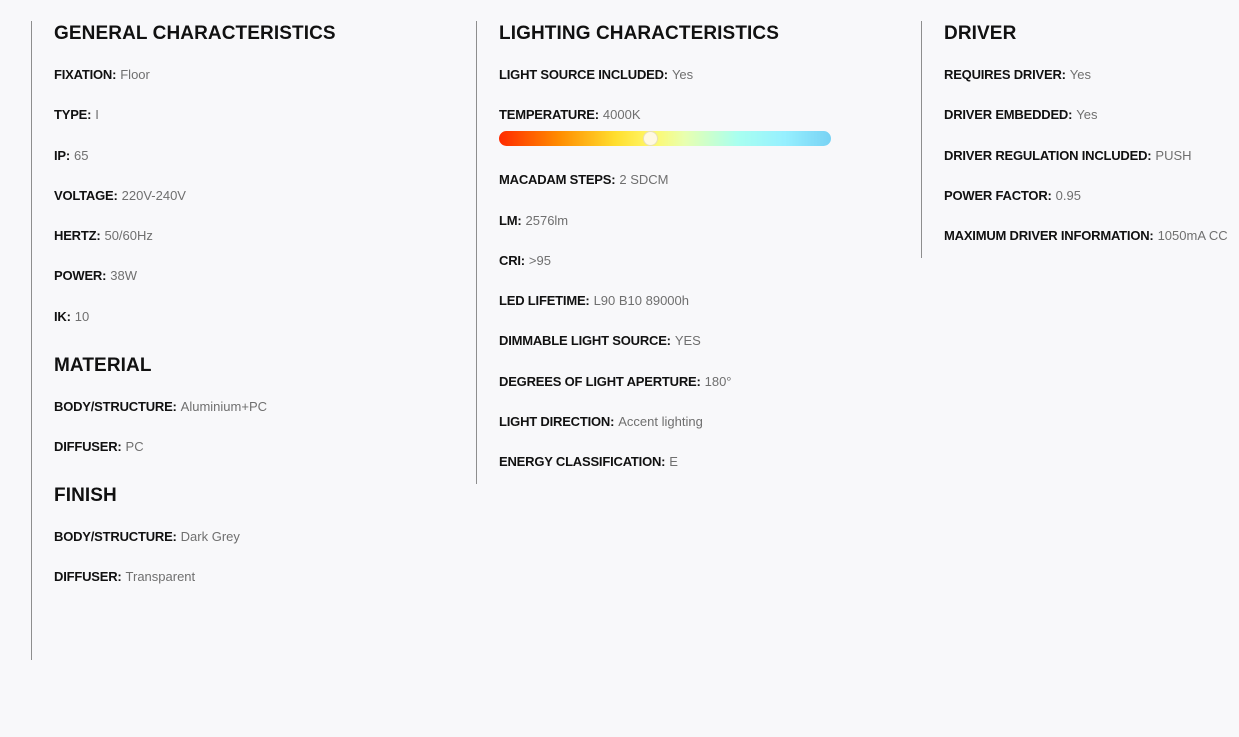 The width and height of the screenshot is (1239, 737). I want to click on spec-ik: IK: 10, so click(265, 317).